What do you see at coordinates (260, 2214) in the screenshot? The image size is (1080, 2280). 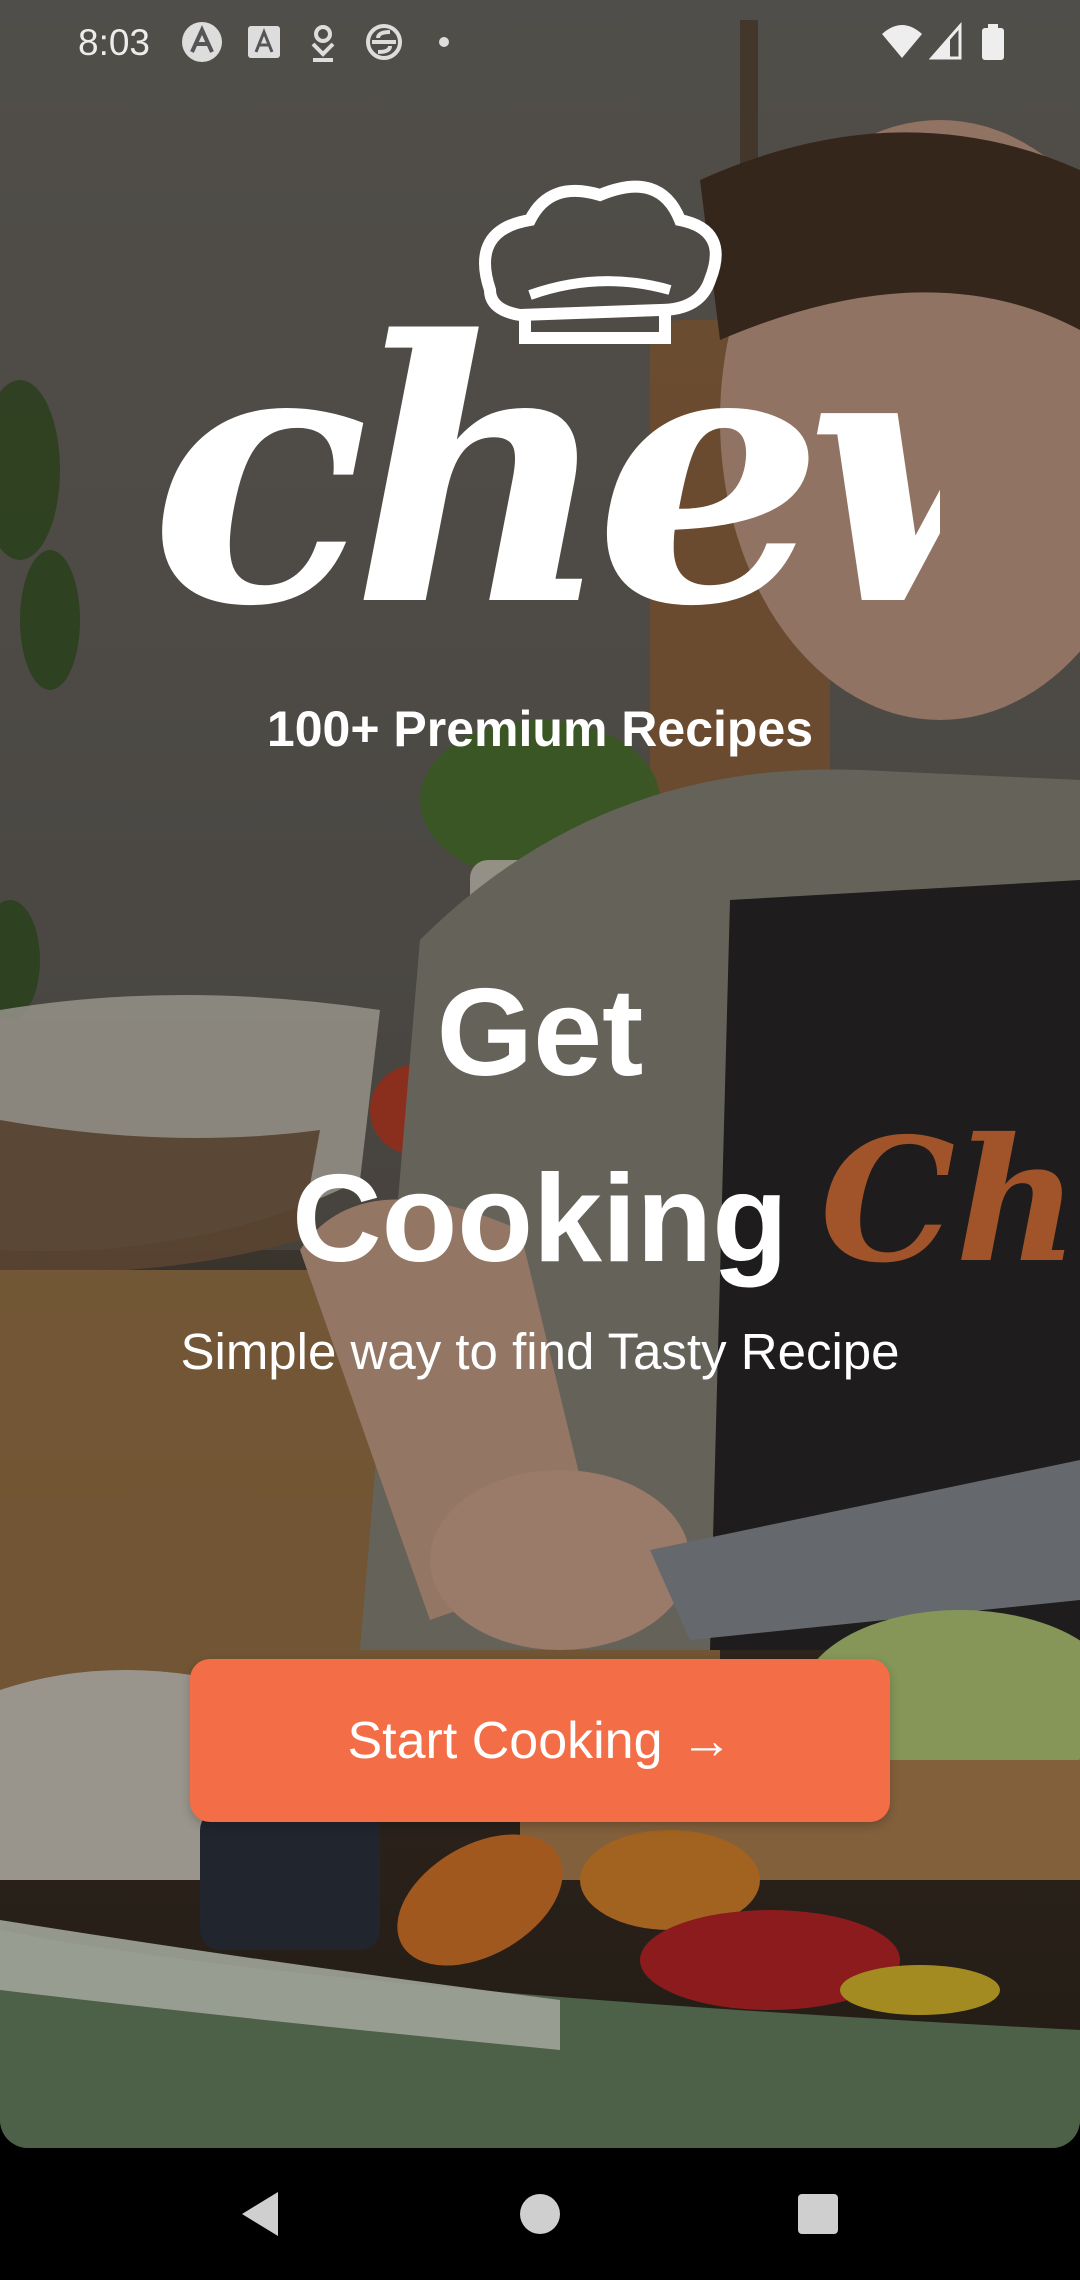 I see `back-icon` at bounding box center [260, 2214].